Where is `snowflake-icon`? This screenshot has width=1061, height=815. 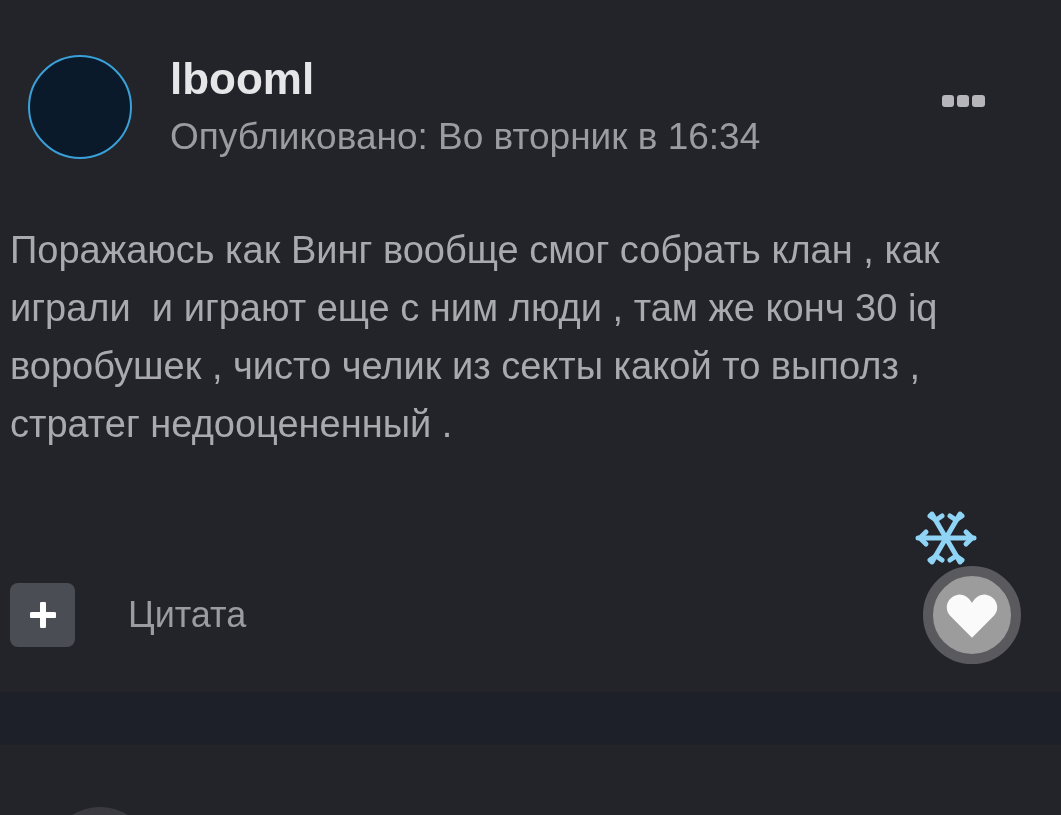
snowflake-icon is located at coordinates (946, 538).